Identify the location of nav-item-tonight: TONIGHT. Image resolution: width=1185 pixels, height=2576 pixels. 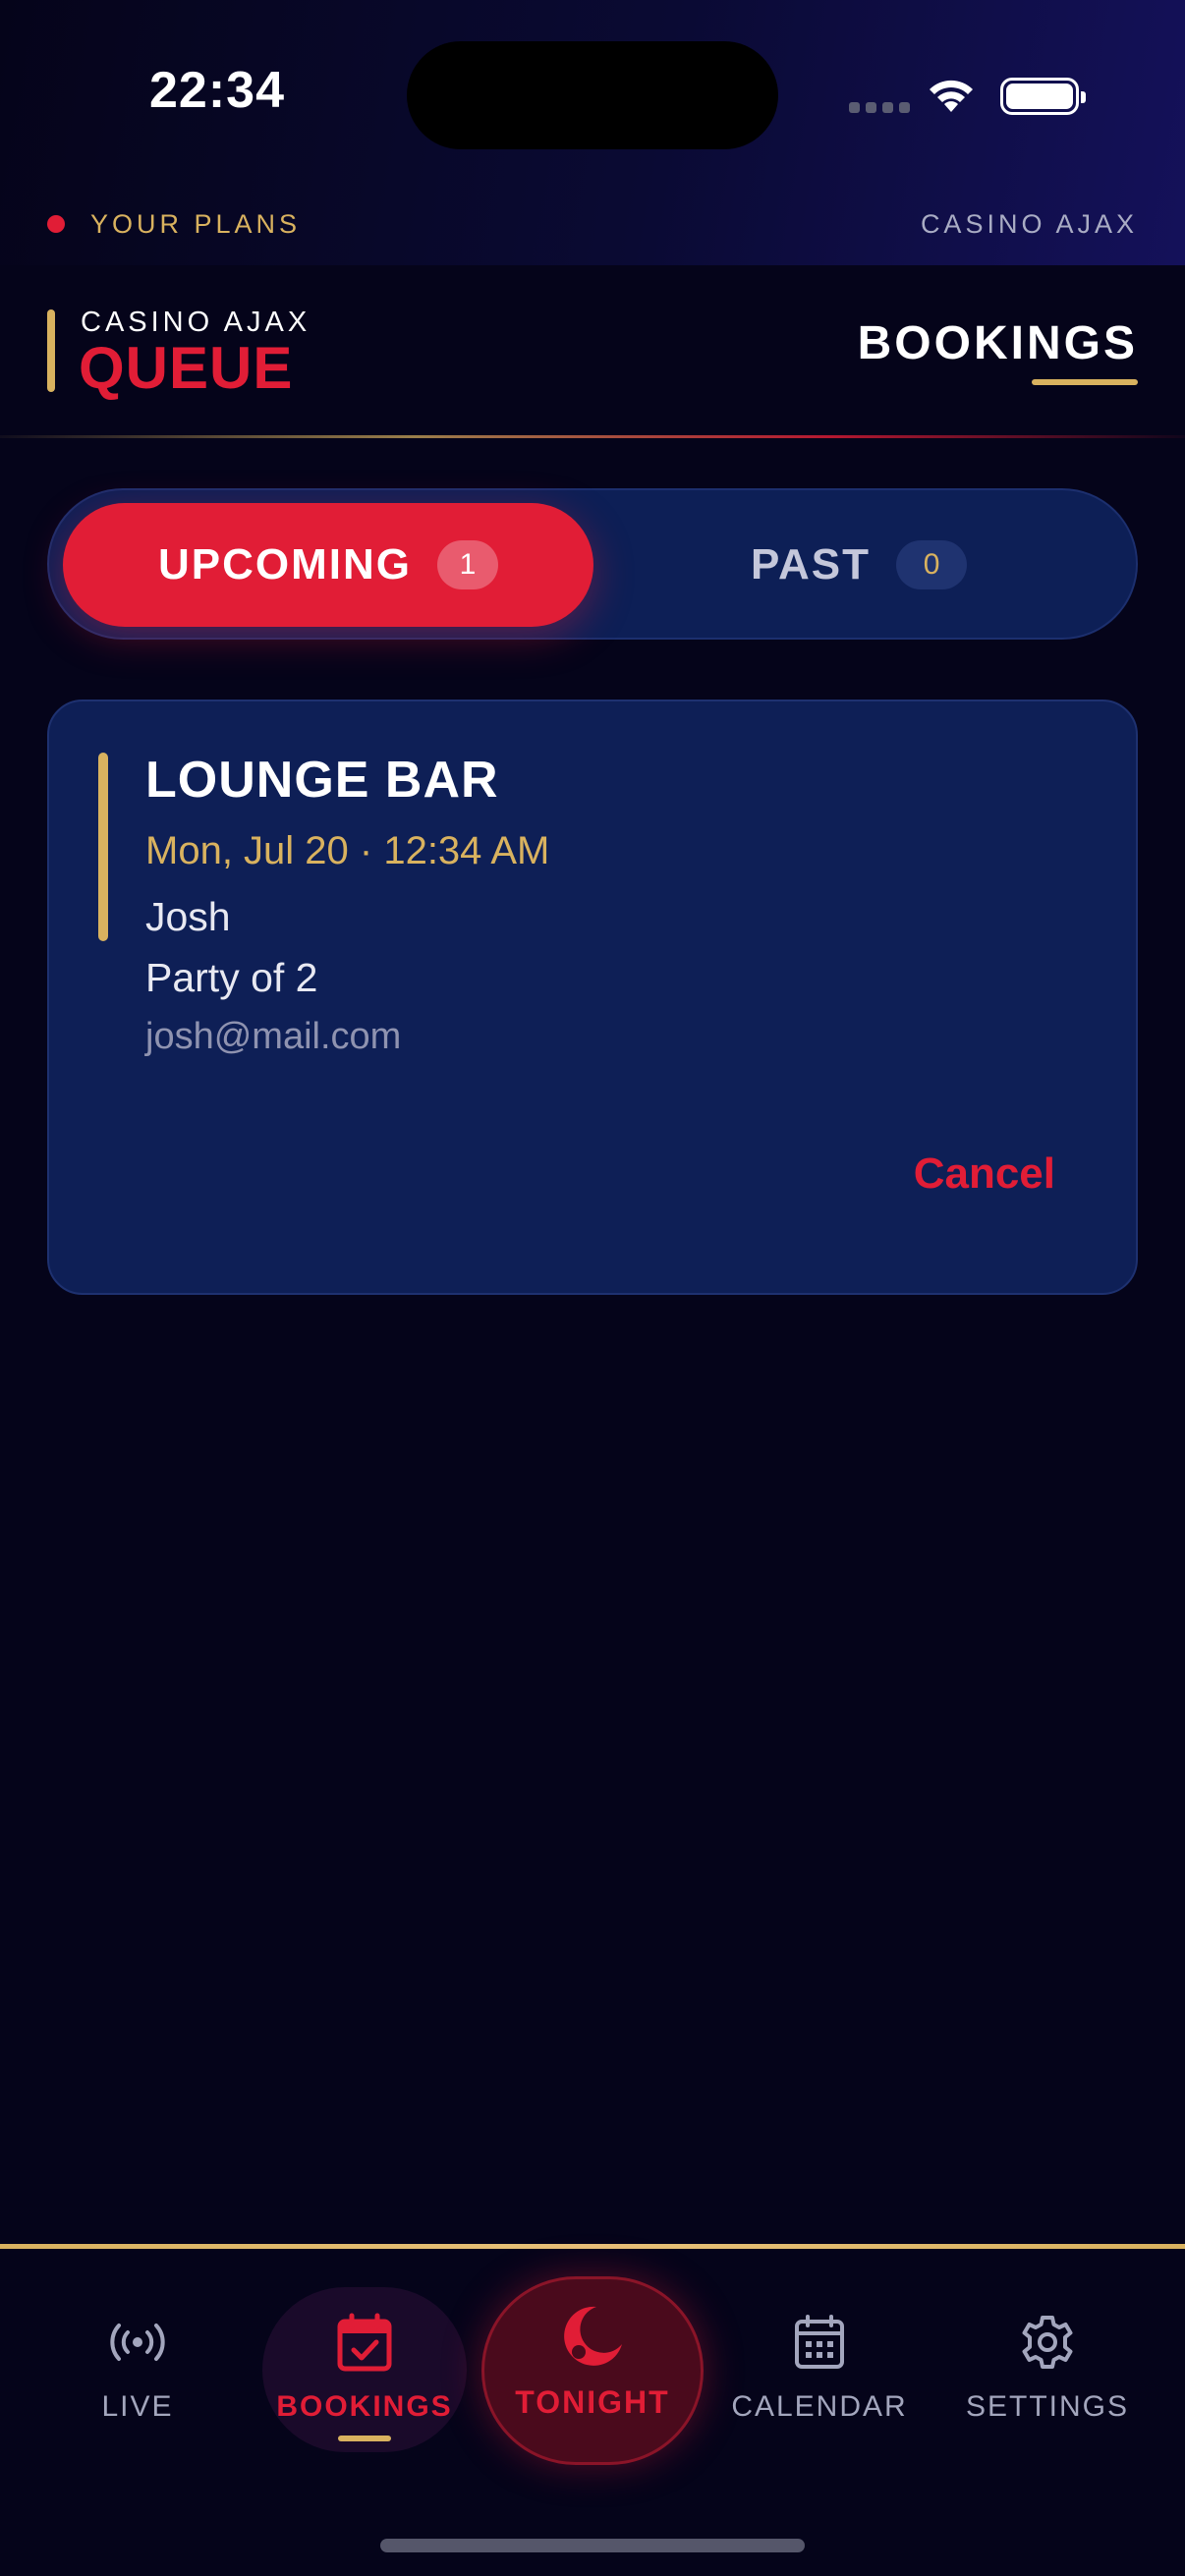
(592, 2370).